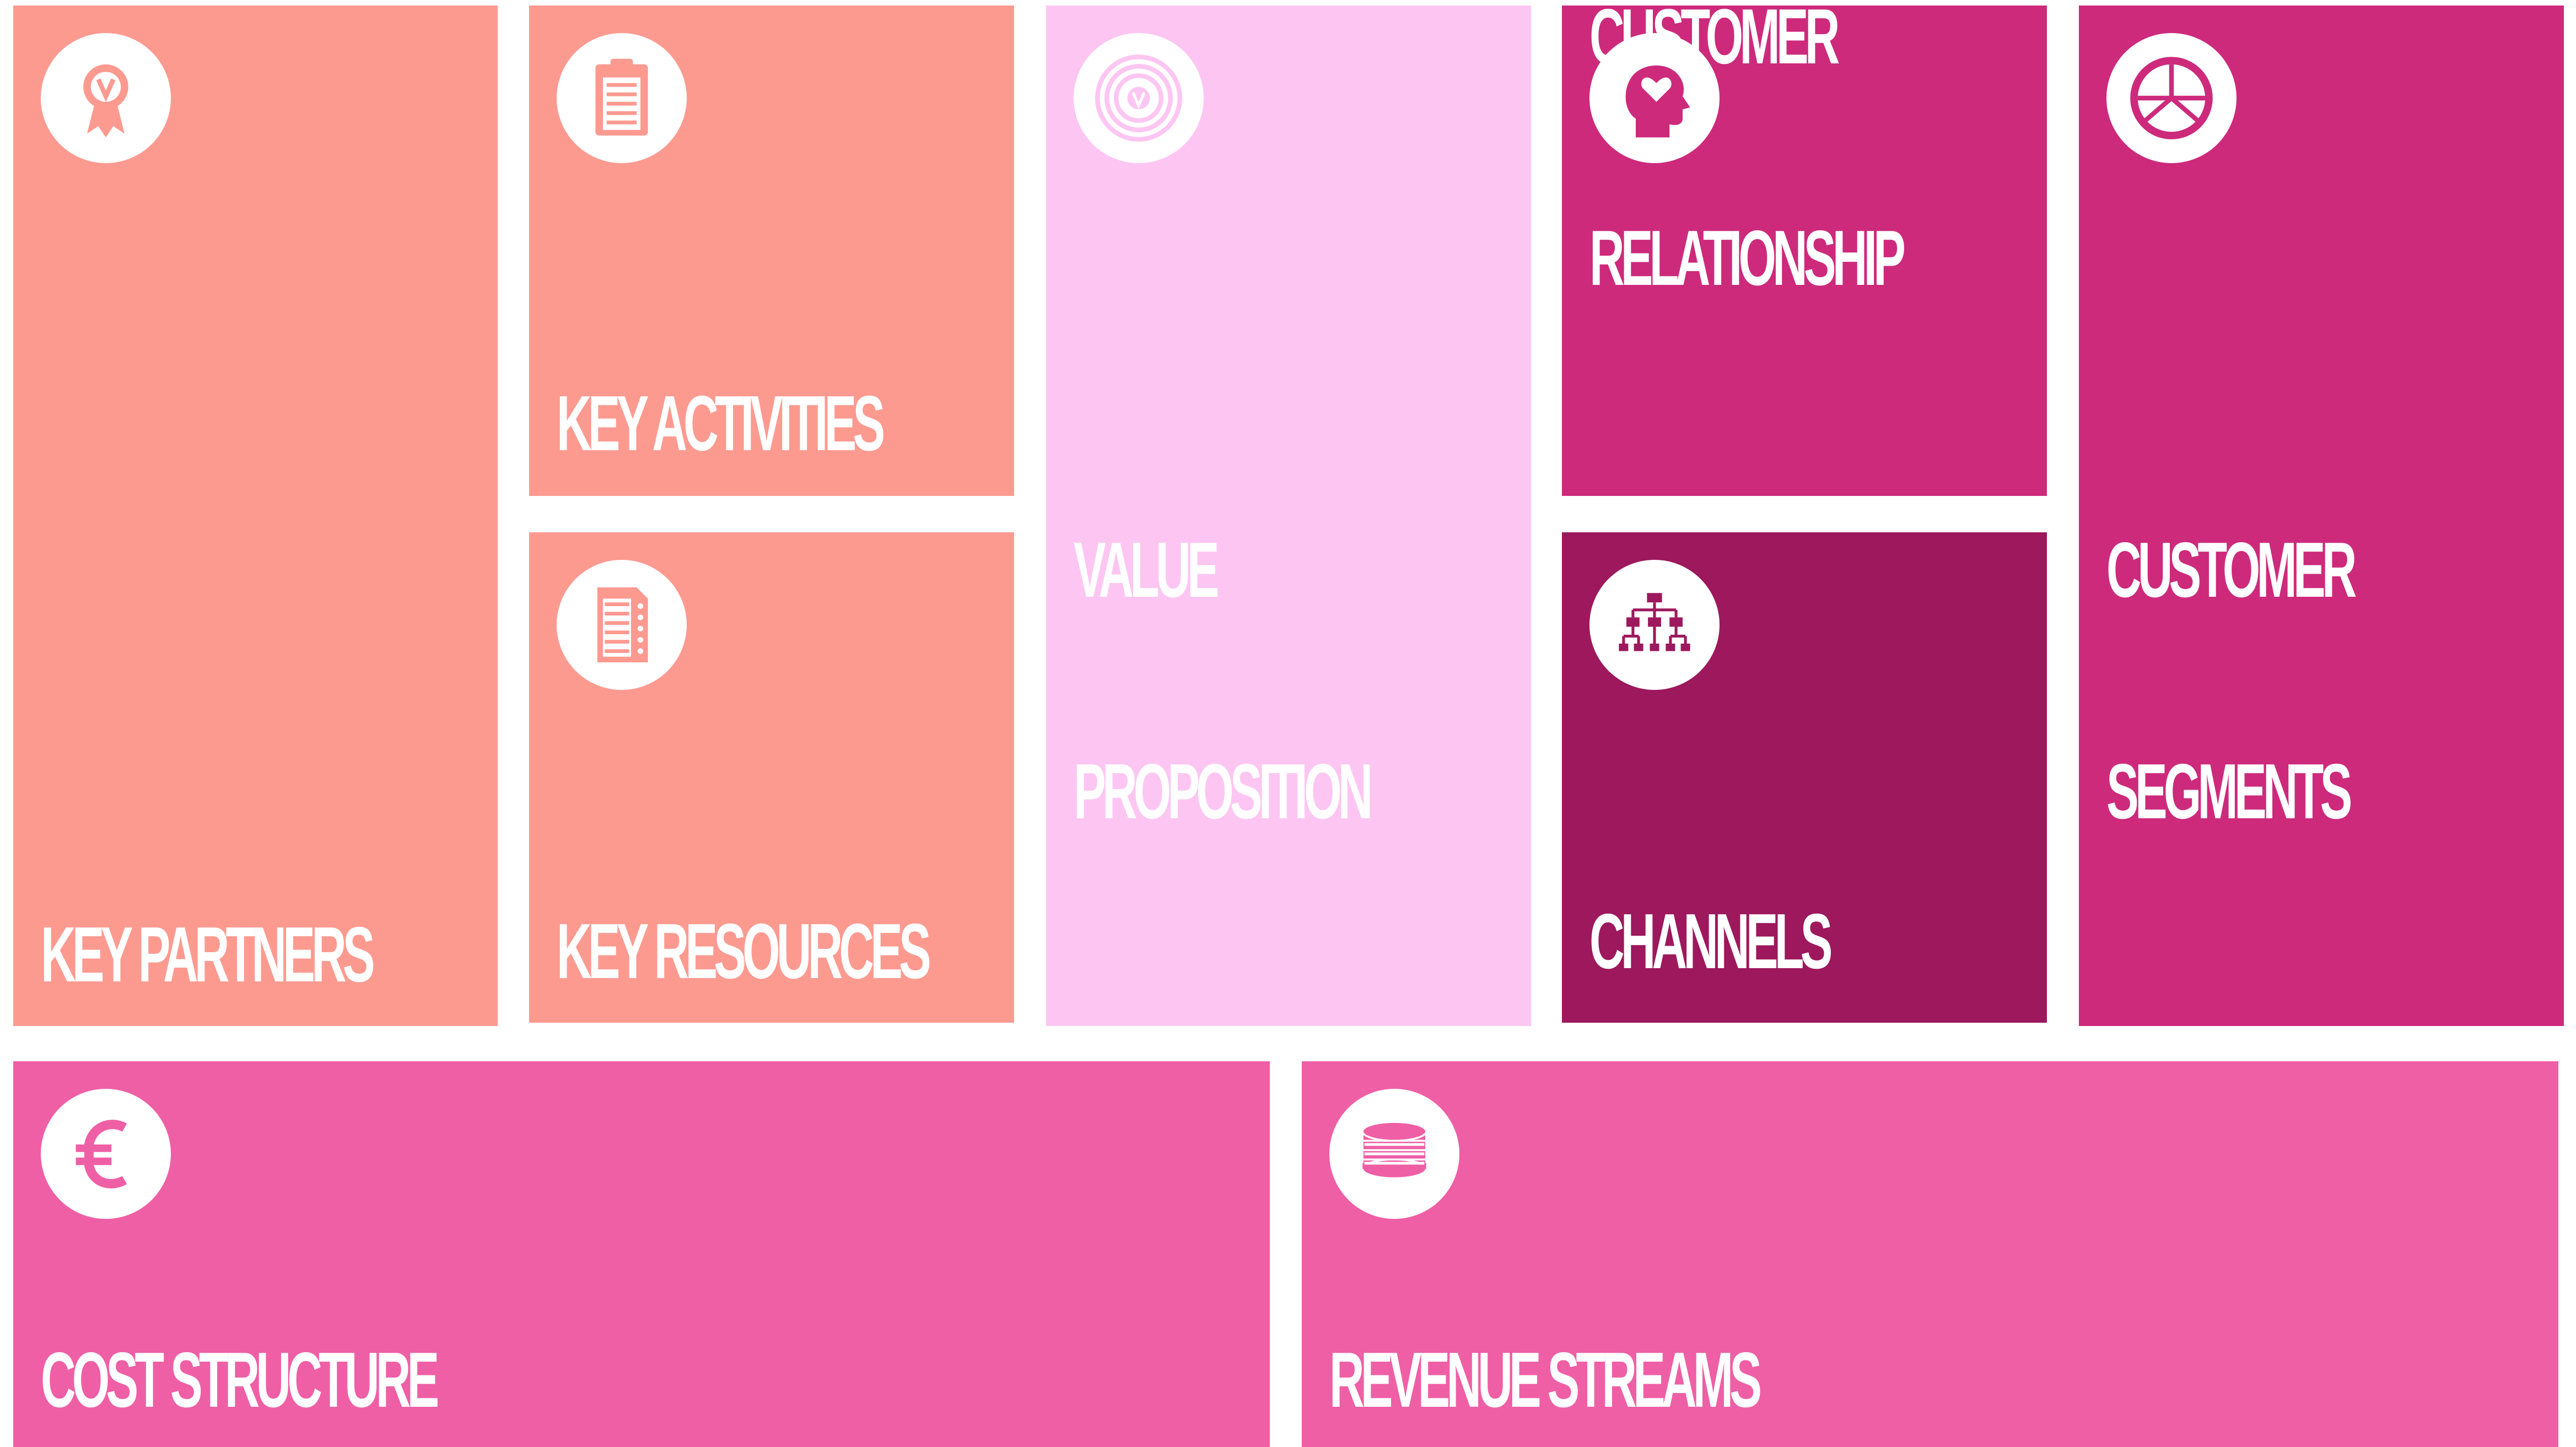 The height and width of the screenshot is (1447, 2576). Describe the element at coordinates (2231, 681) in the screenshot. I see `block-title: CUSTOMER SEGMENTS` at that location.